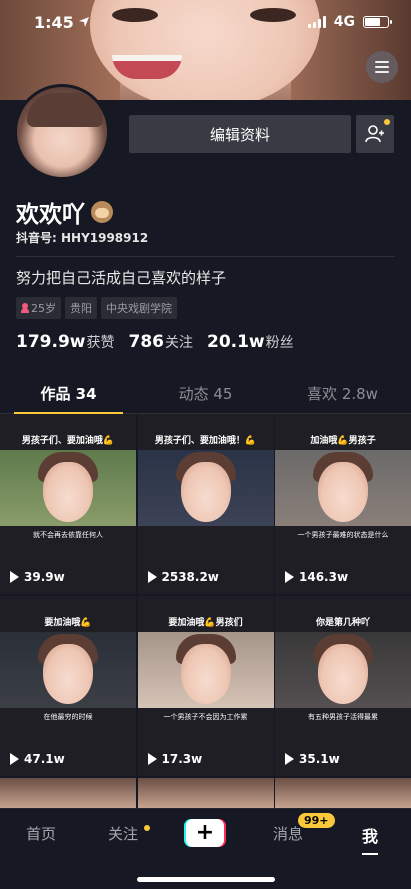 The height and width of the screenshot is (889, 411). I want to click on location-arrow-icon, so click(83, 22).